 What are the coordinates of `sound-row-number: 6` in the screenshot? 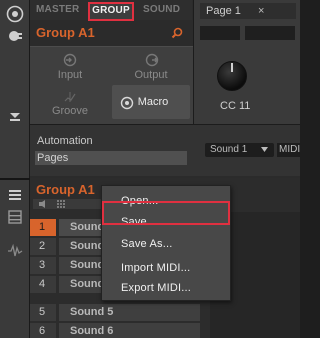 It's located at (43, 330).